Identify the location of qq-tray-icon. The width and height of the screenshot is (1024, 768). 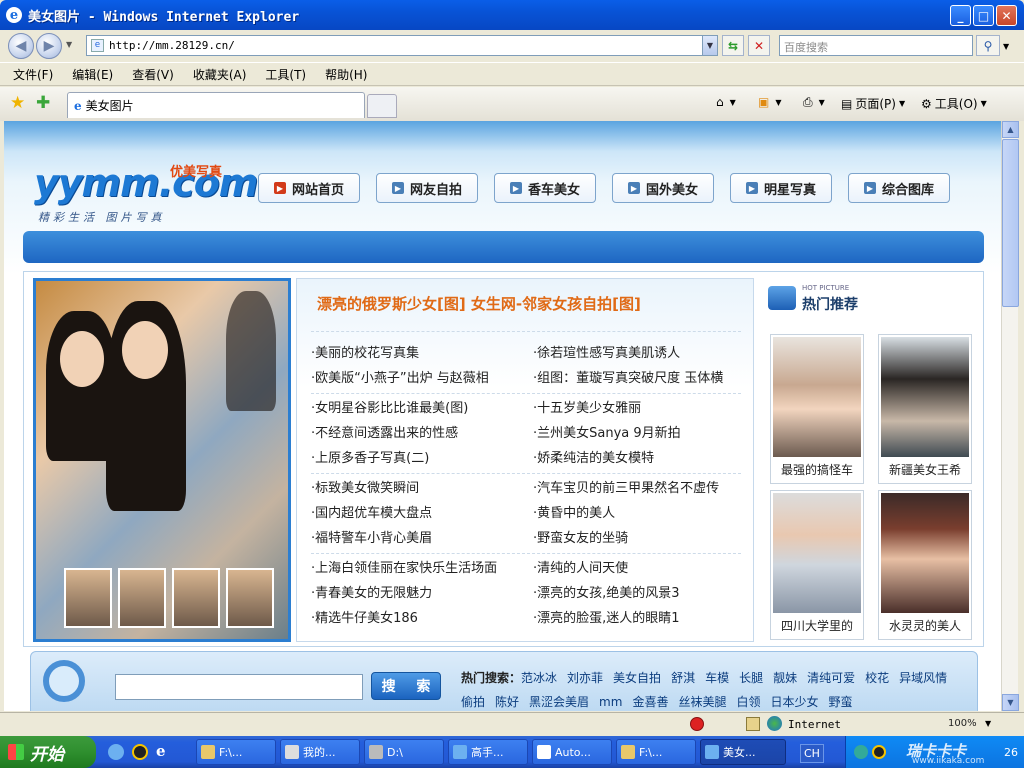
(879, 752).